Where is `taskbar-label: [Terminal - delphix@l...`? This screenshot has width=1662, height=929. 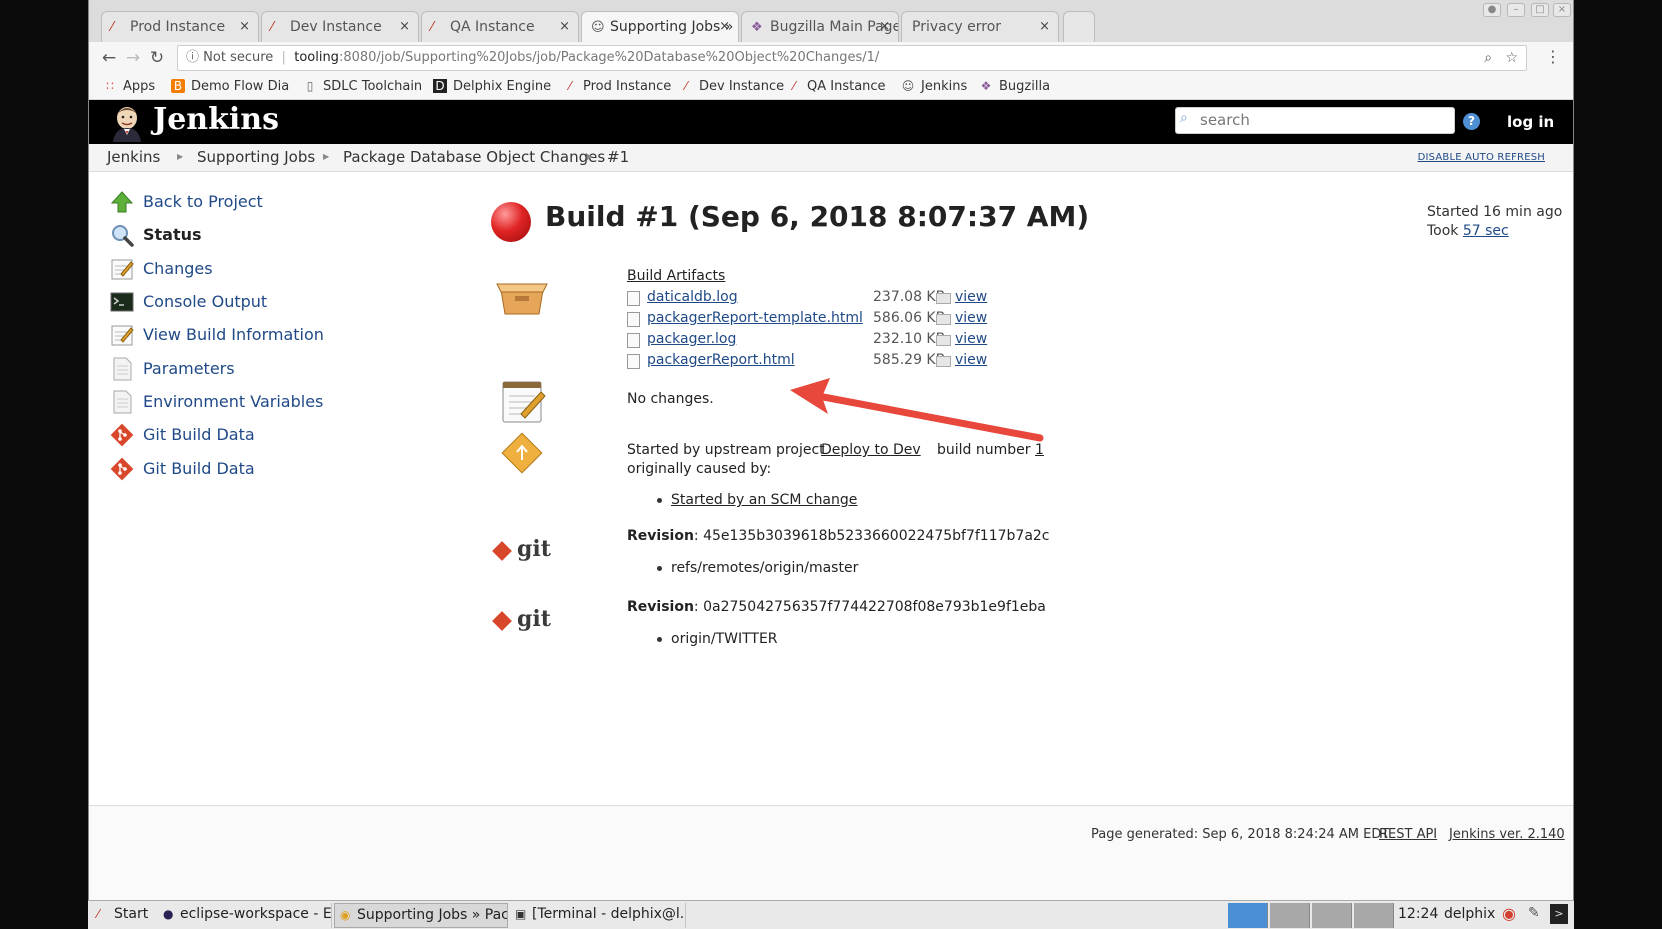
taskbar-label: [Terminal - delphix@l... is located at coordinates (609, 914).